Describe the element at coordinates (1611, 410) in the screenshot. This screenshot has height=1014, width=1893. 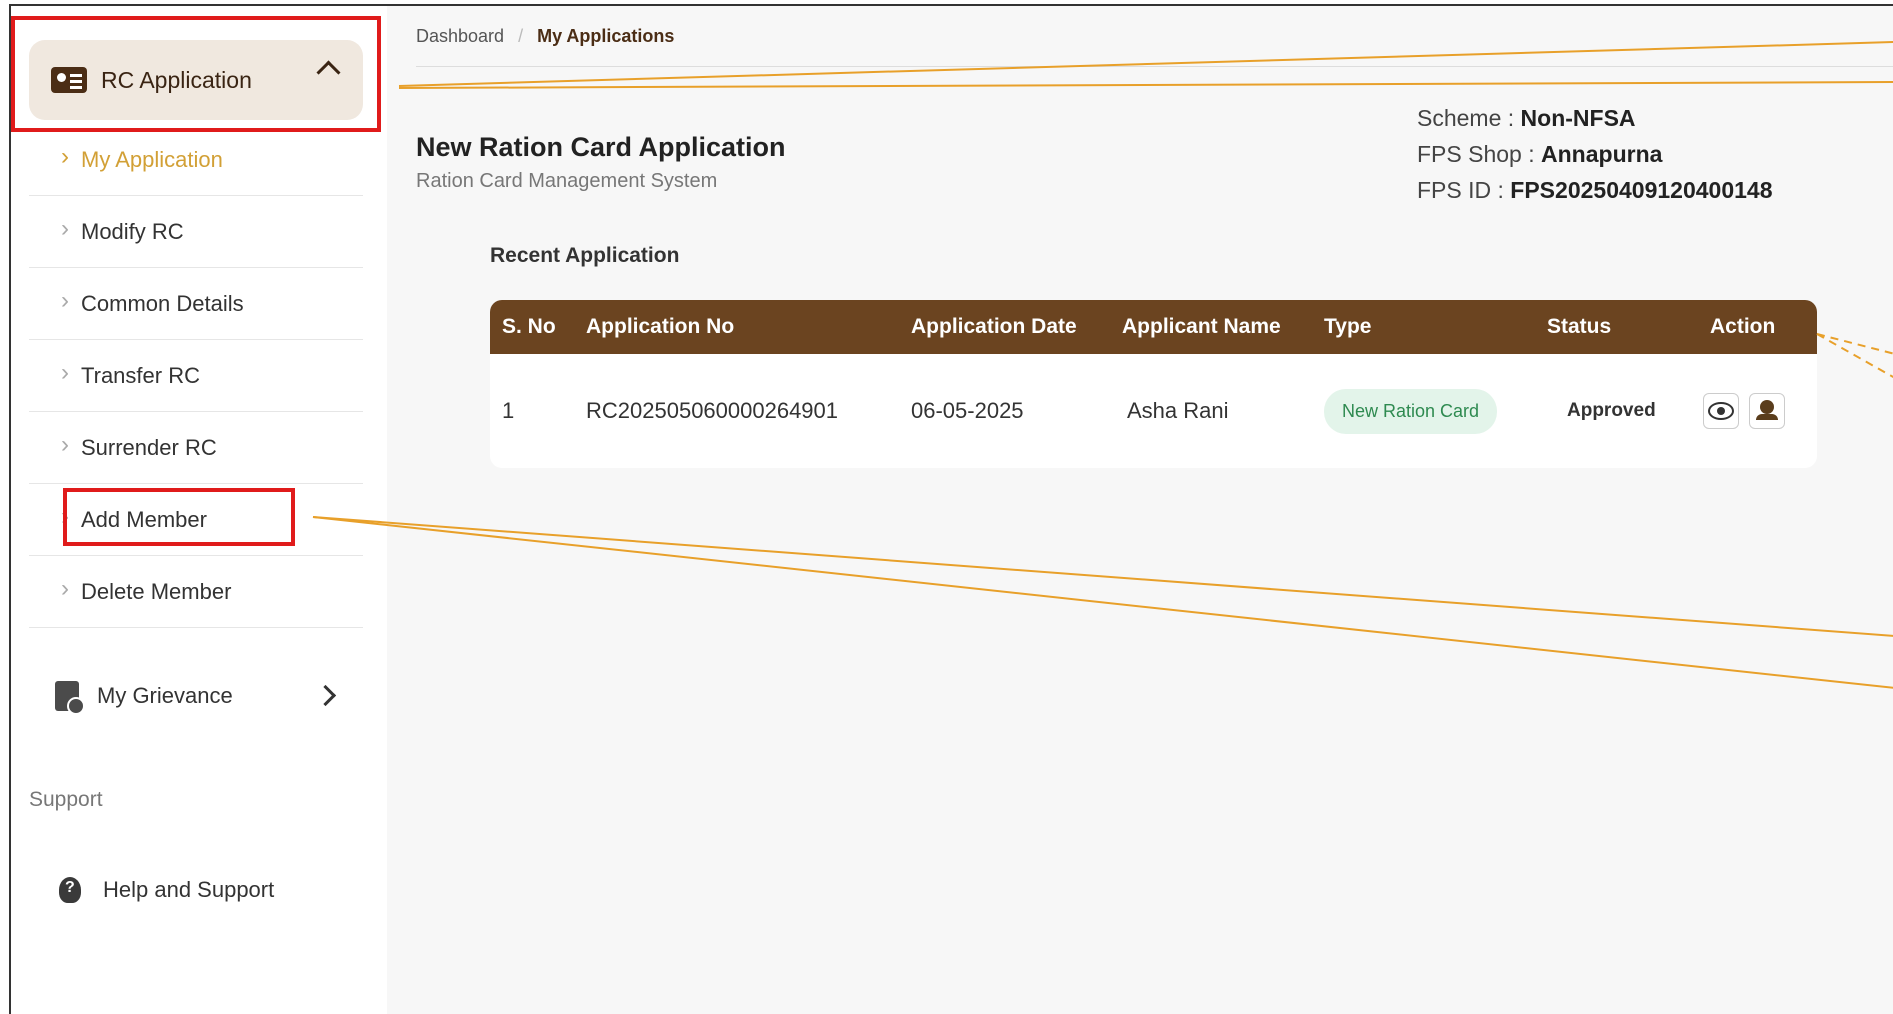
I see `status-badge: Approved` at that location.